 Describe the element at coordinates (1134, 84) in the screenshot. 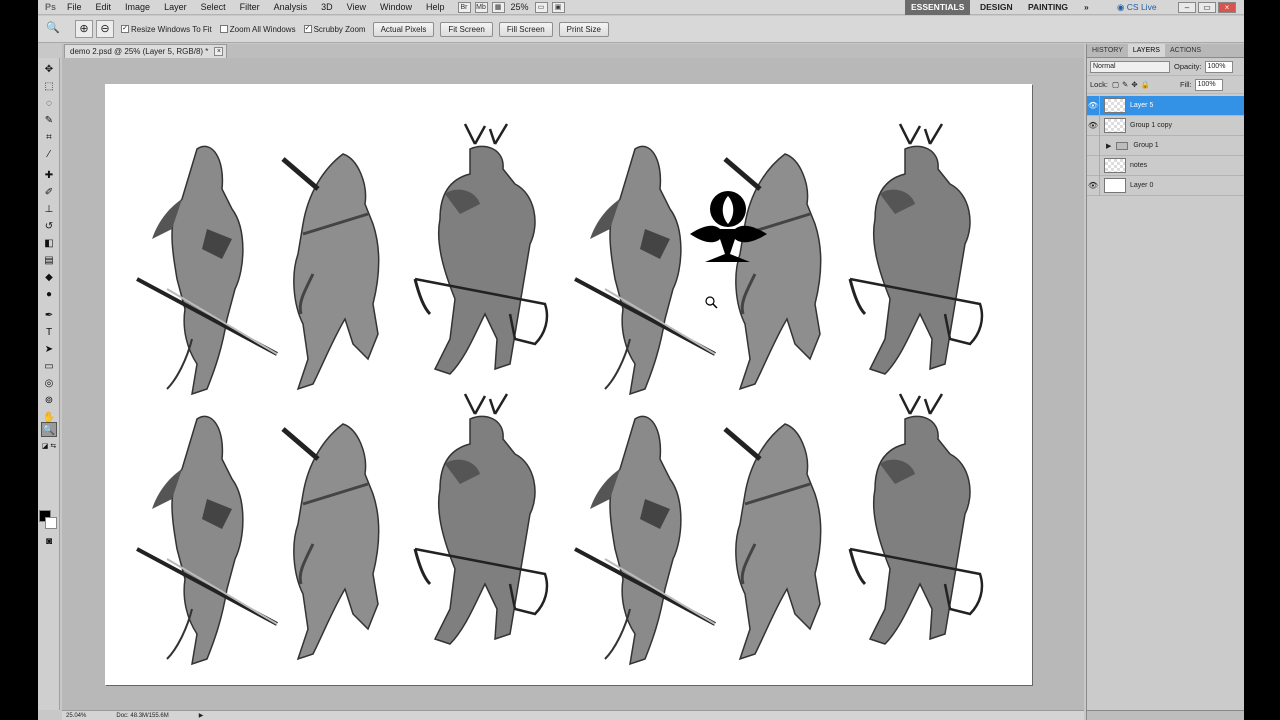

I see `lock-position-icon: ✥` at that location.